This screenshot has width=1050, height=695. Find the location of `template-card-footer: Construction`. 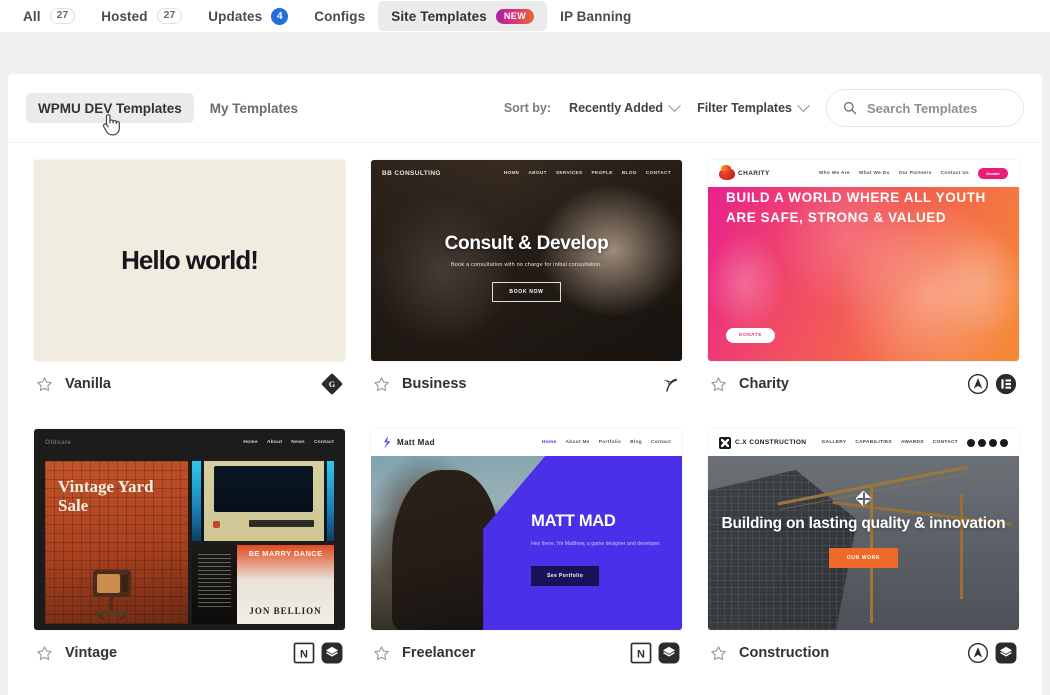

template-card-footer: Construction is located at coordinates (863, 653).